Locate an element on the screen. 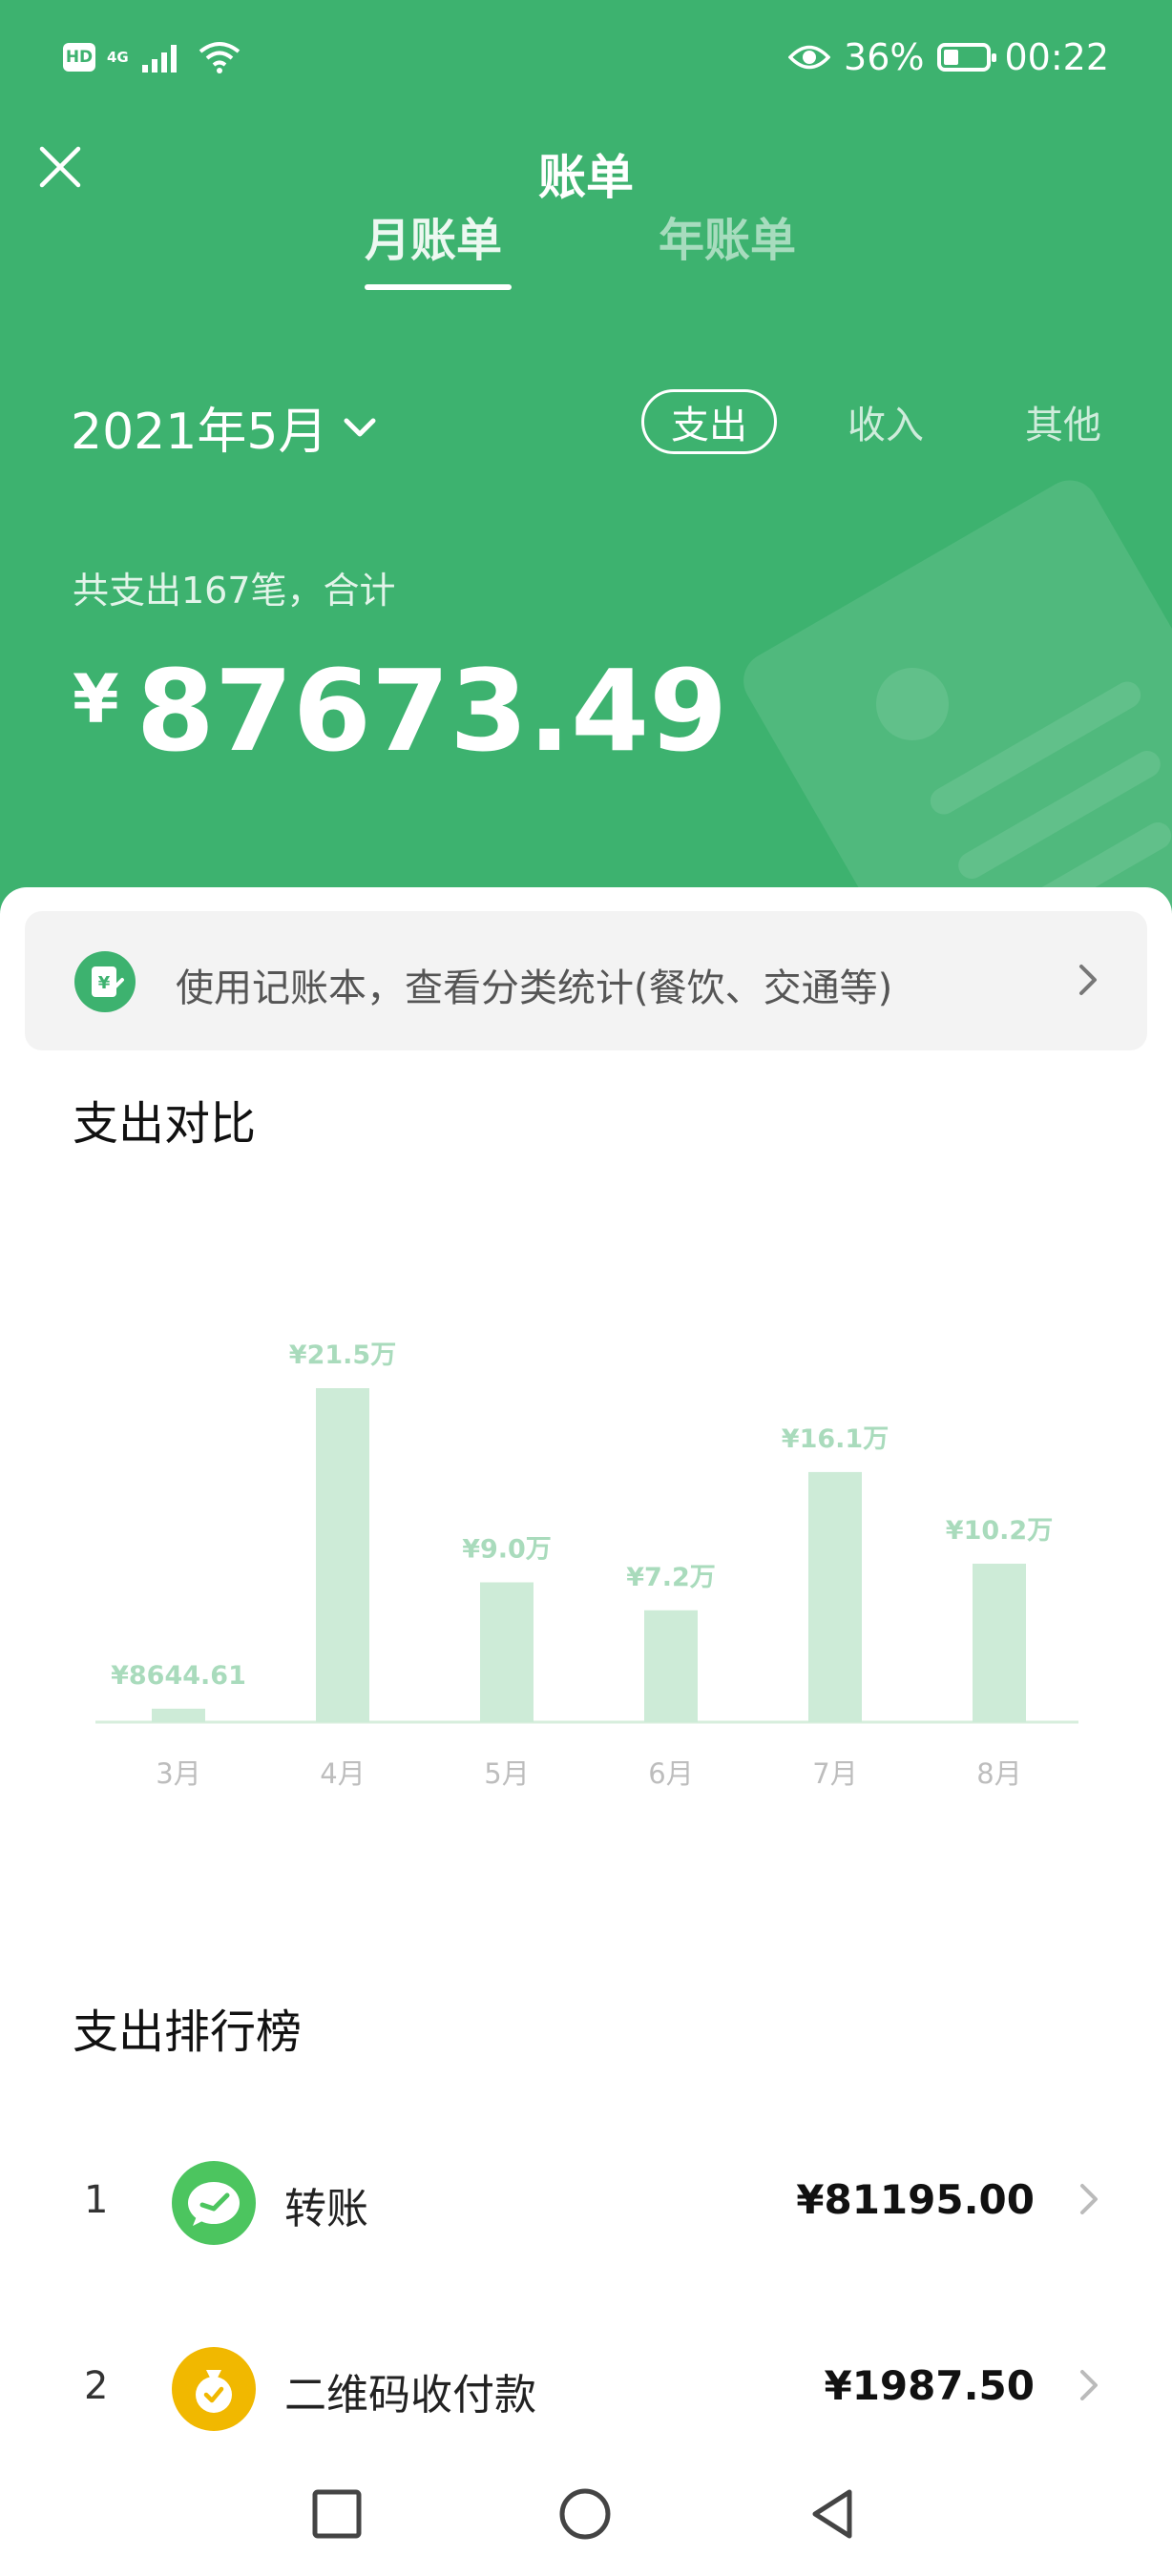  chart-tick-label: 5月 is located at coordinates (506, 1773).